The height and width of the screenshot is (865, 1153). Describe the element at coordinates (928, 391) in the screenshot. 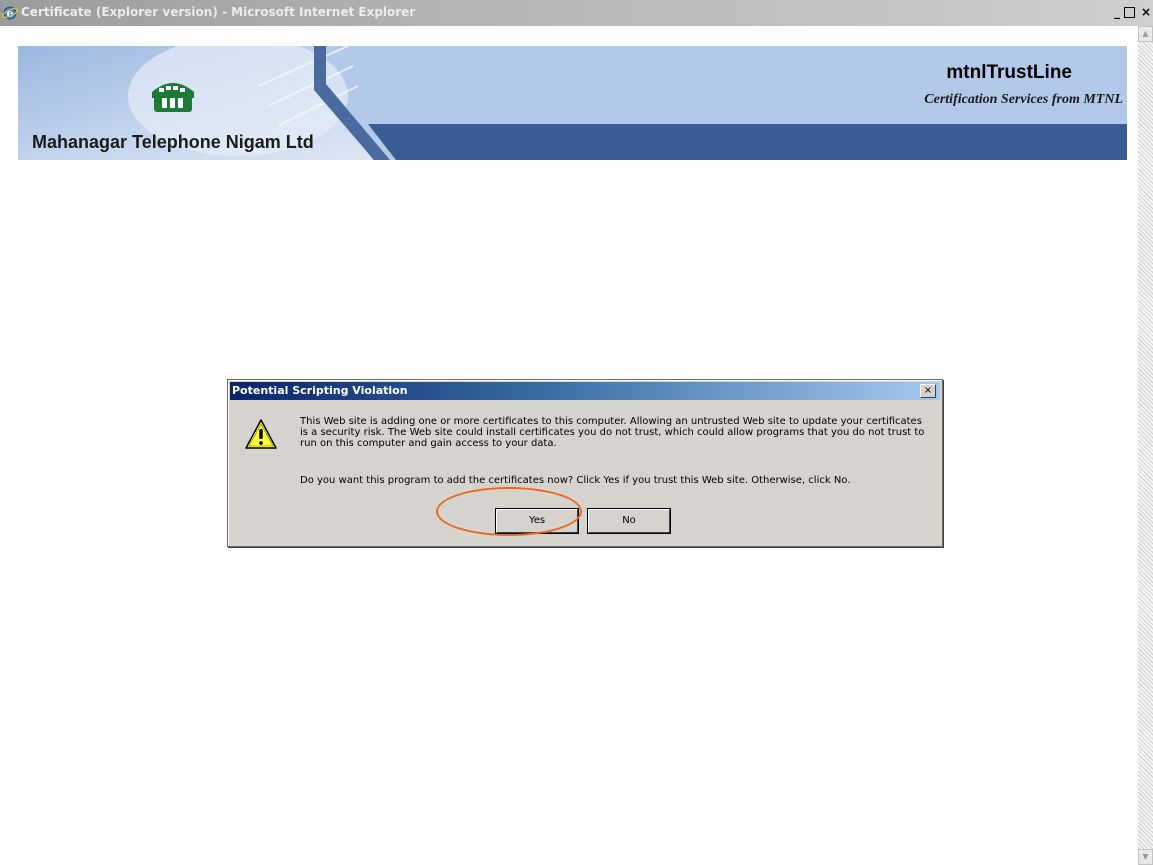

I see `close-icon: ×` at that location.